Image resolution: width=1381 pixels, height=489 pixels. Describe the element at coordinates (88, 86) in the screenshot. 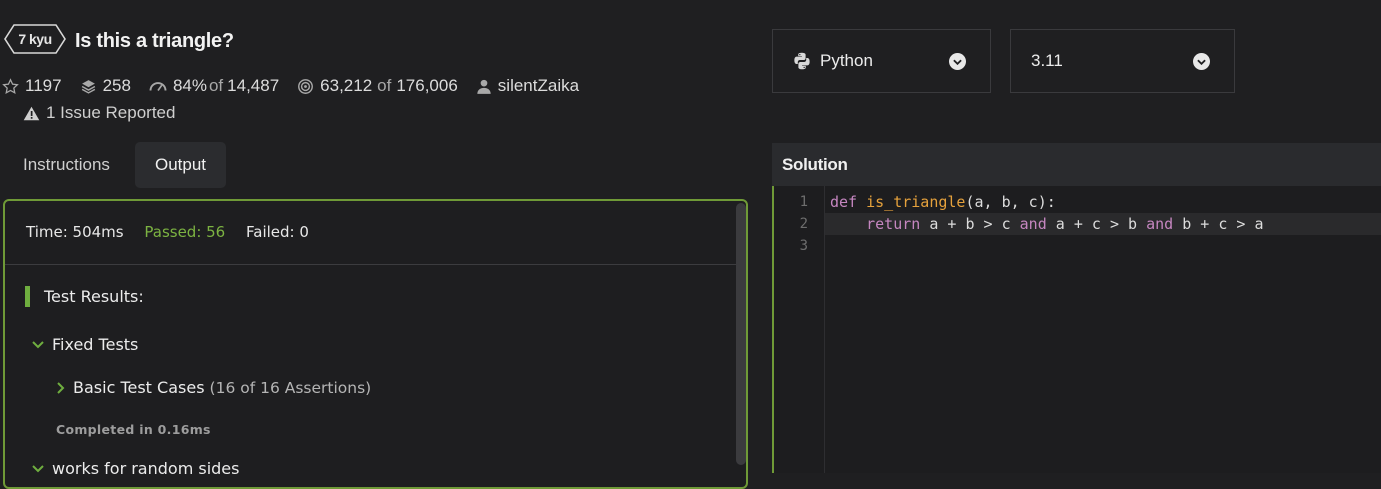

I see `layers-icon` at that location.